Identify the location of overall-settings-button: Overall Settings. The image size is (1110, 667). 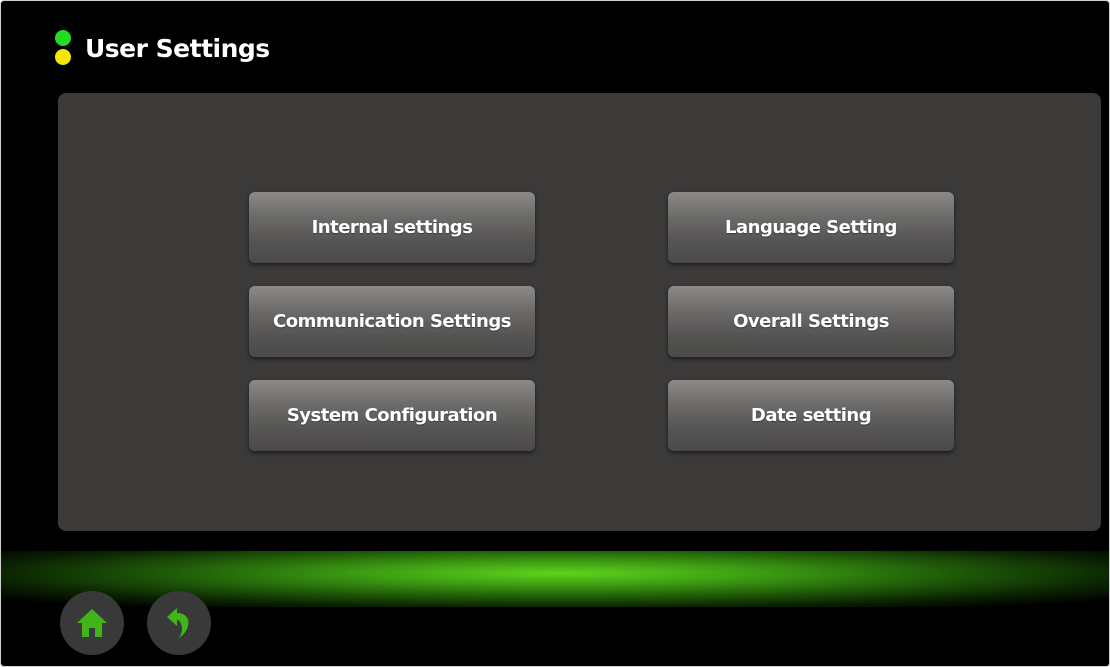
(811, 321).